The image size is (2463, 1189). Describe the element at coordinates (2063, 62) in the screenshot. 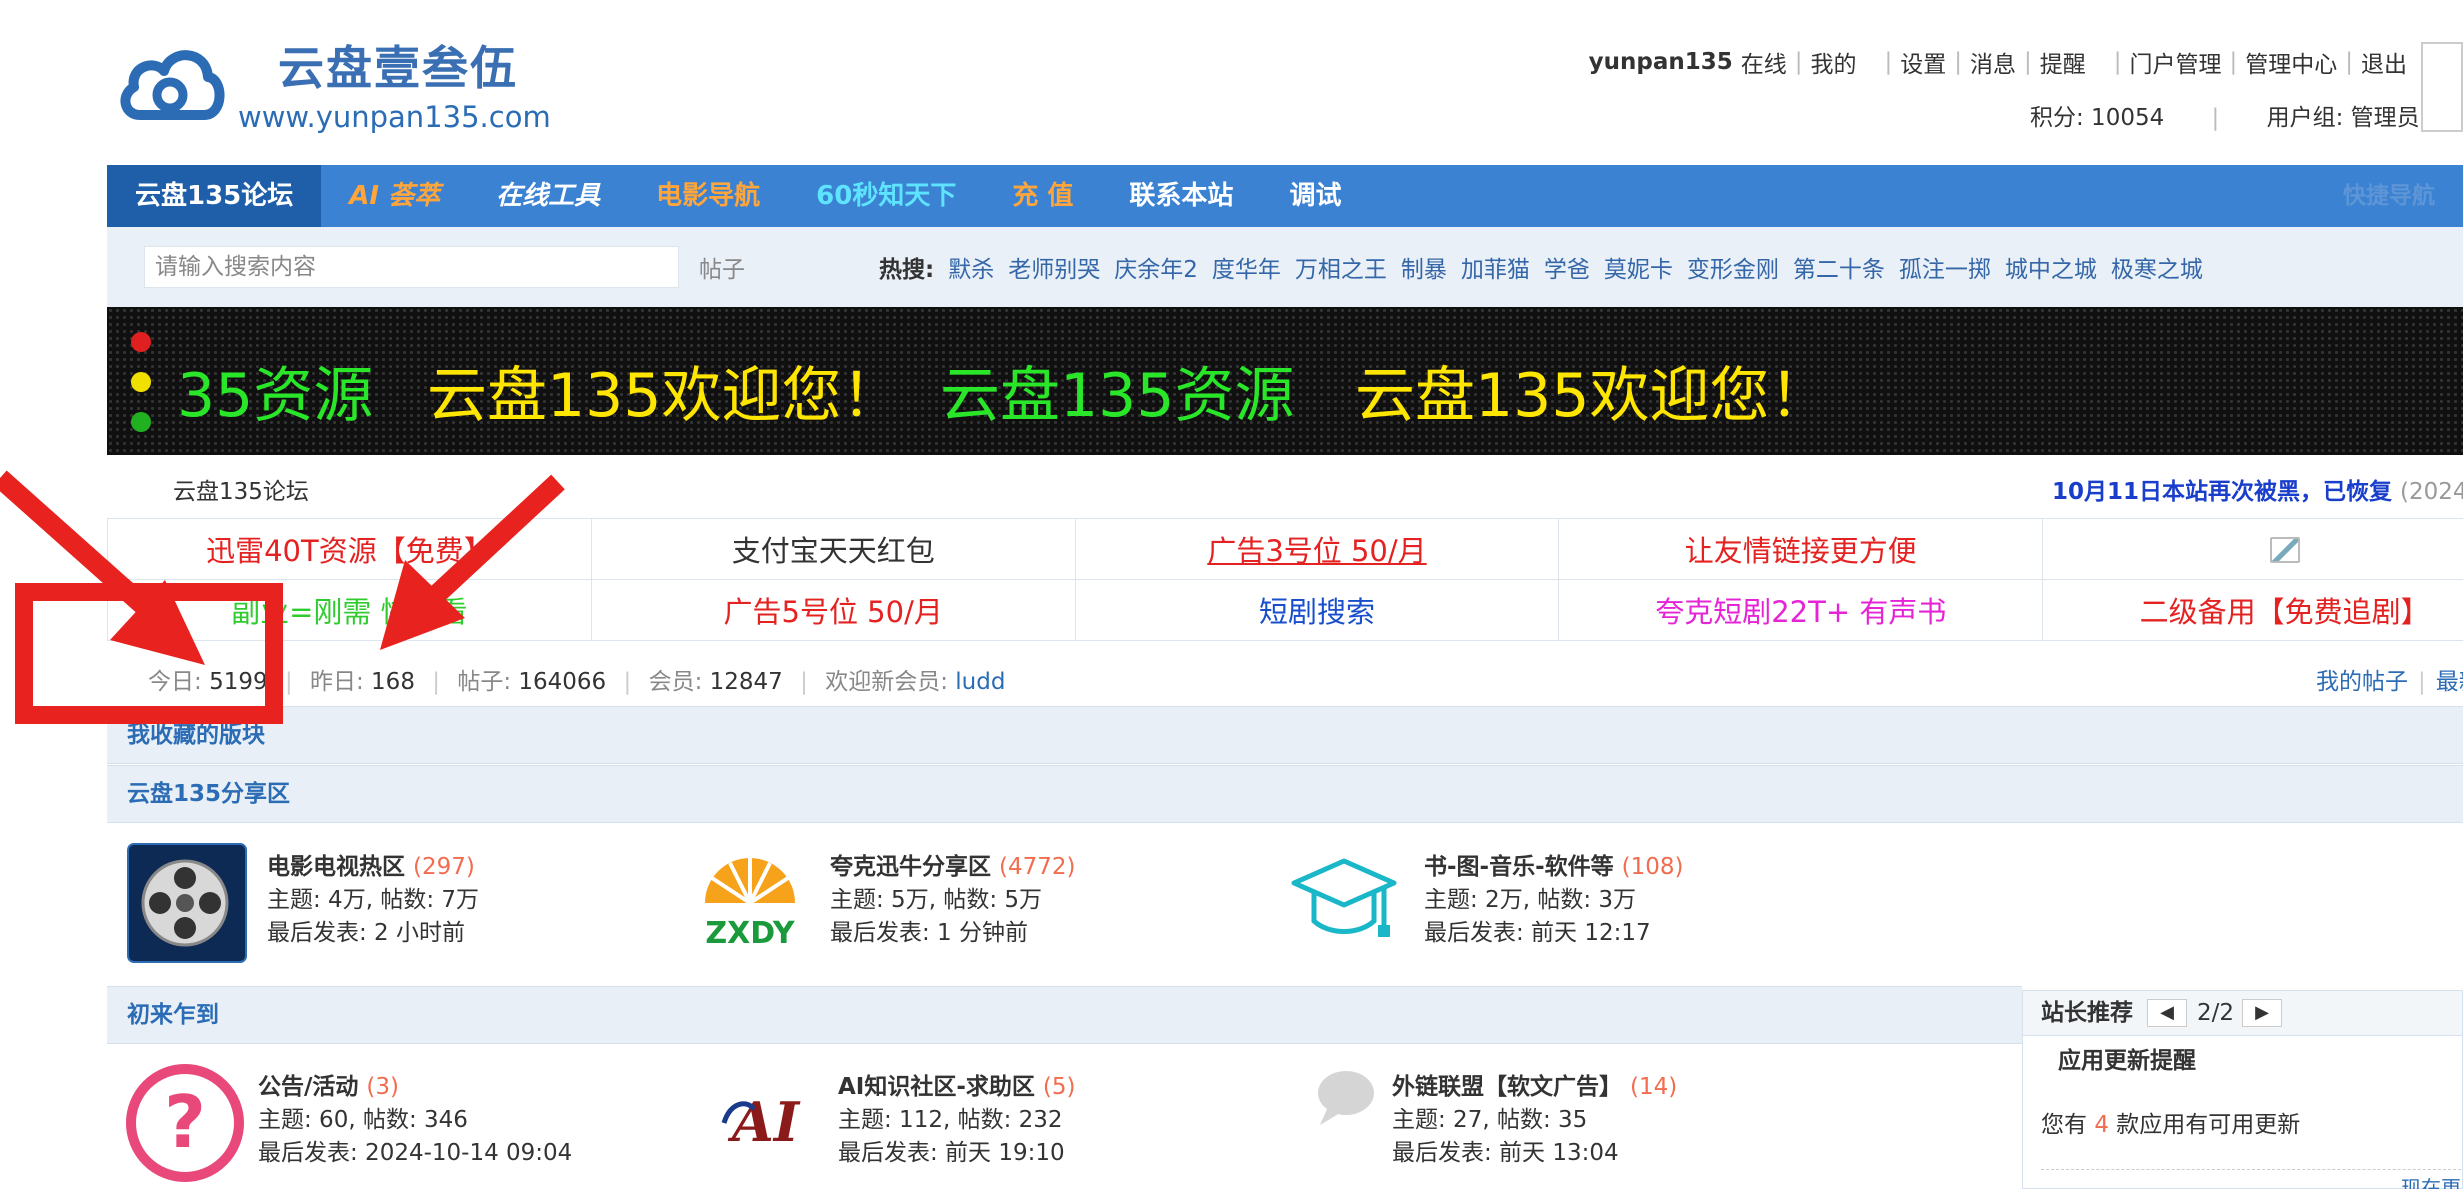

I see `reminders-link: 提醒` at that location.